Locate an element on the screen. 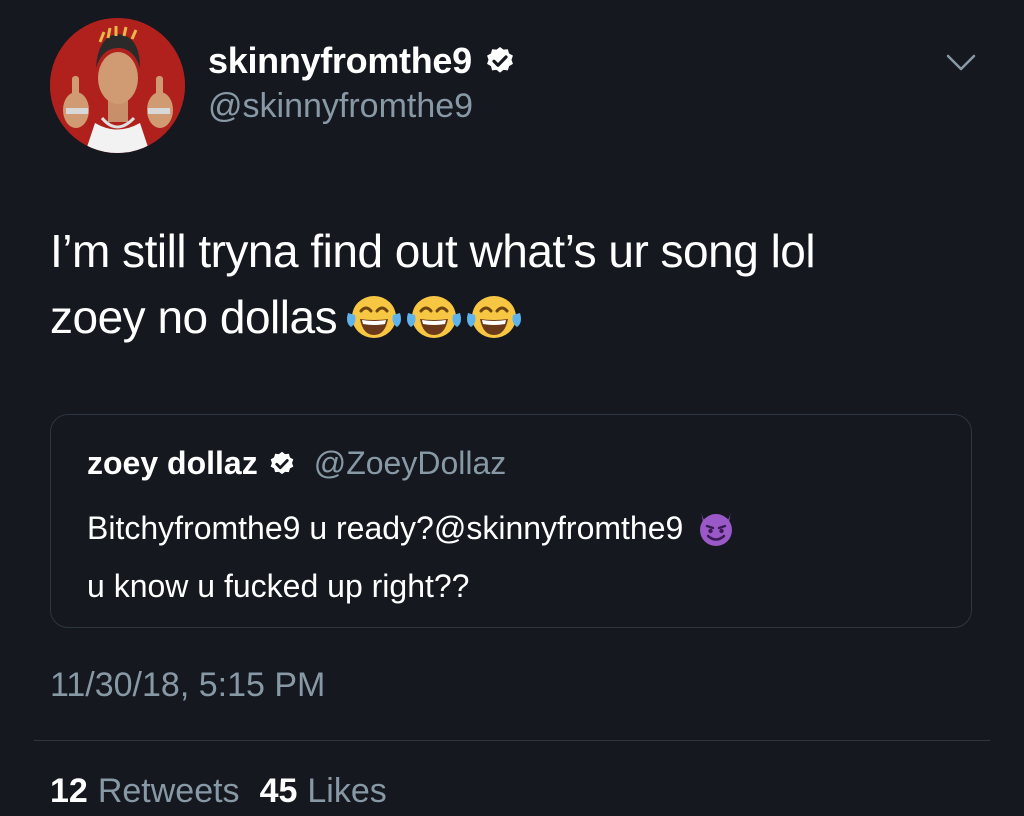  likes-count: 45 is located at coordinates (278, 791).